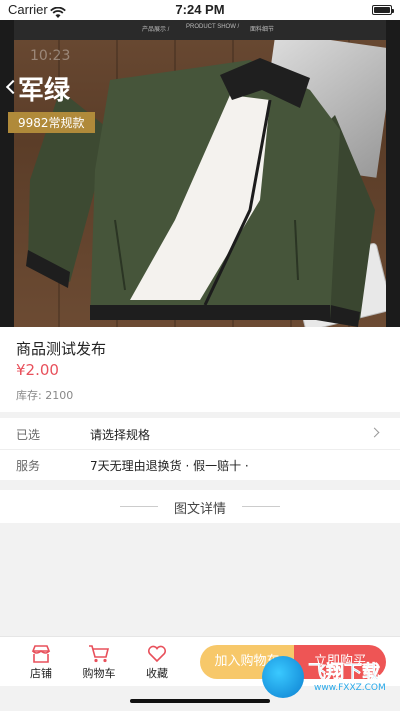  What do you see at coordinates (51, 122) in the screenshot?
I see `style-tag: 9982常规款` at bounding box center [51, 122].